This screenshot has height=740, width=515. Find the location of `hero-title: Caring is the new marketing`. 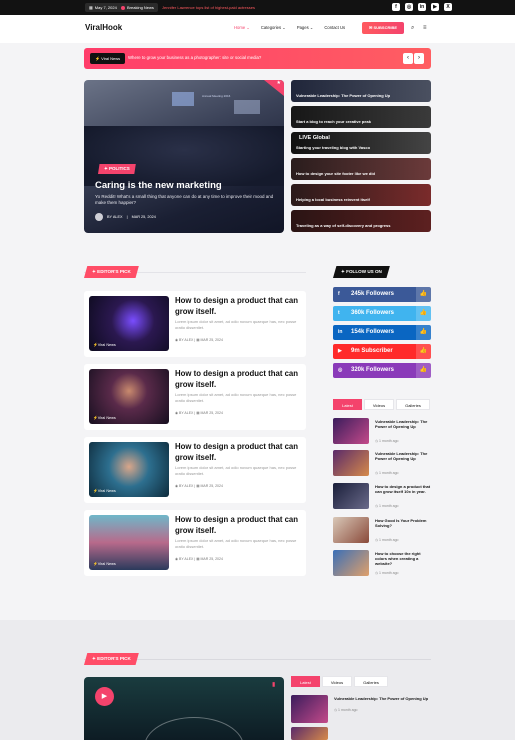

hero-title: Caring is the new marketing is located at coordinates (158, 185).